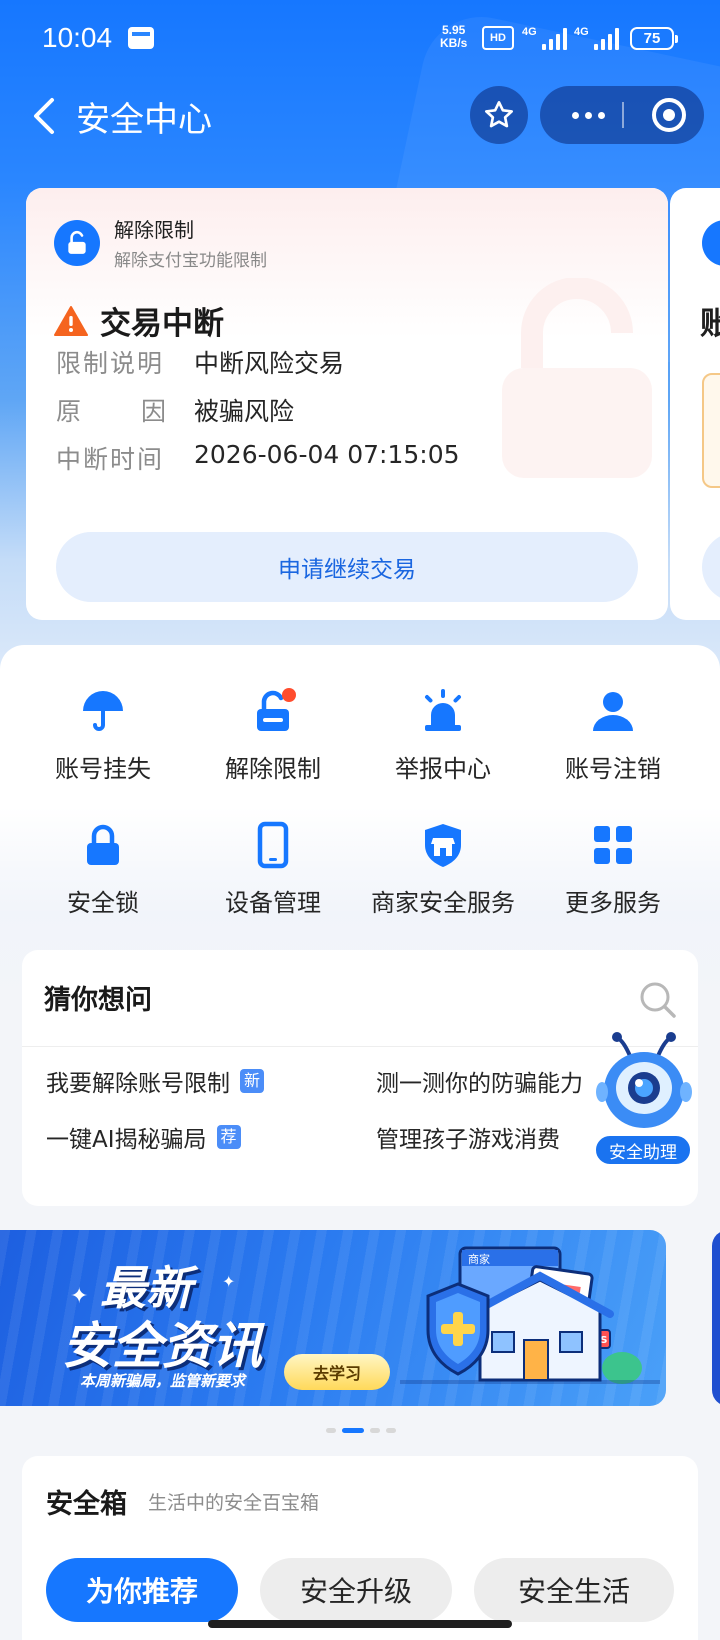 The height and width of the screenshot is (1640, 720). What do you see at coordinates (110, 363) in the screenshot?
I see `detail-key: 限制说明` at bounding box center [110, 363].